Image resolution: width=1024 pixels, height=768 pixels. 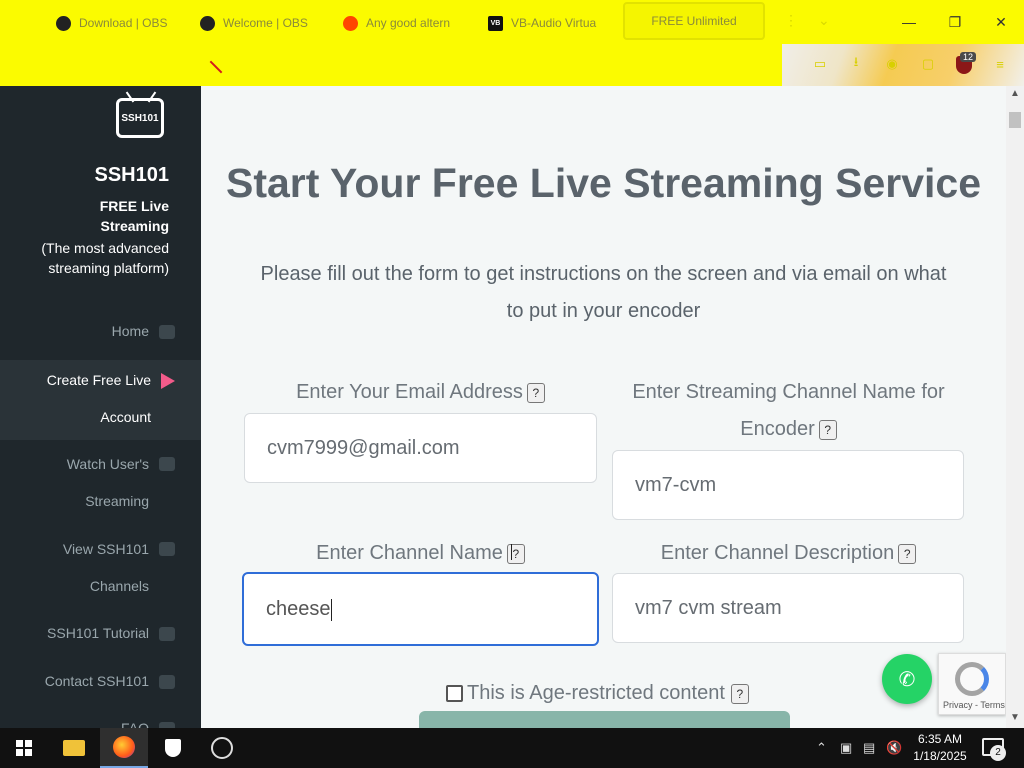 I want to click on account-icon: ◉, so click(x=892, y=64).